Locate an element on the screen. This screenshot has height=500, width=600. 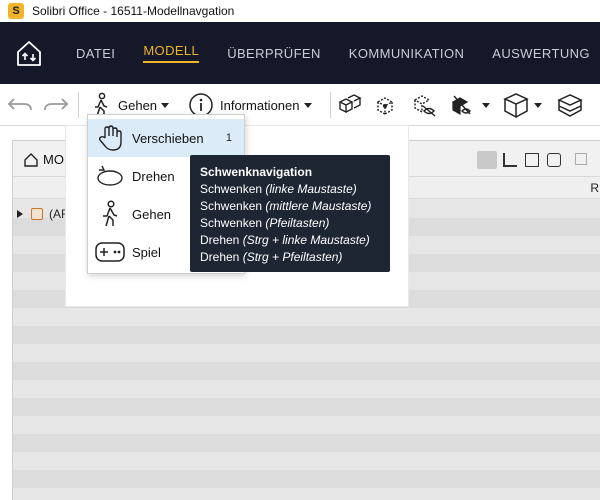
dropdown-item-verschieben: Verschieben 1 is located at coordinates (166, 138).